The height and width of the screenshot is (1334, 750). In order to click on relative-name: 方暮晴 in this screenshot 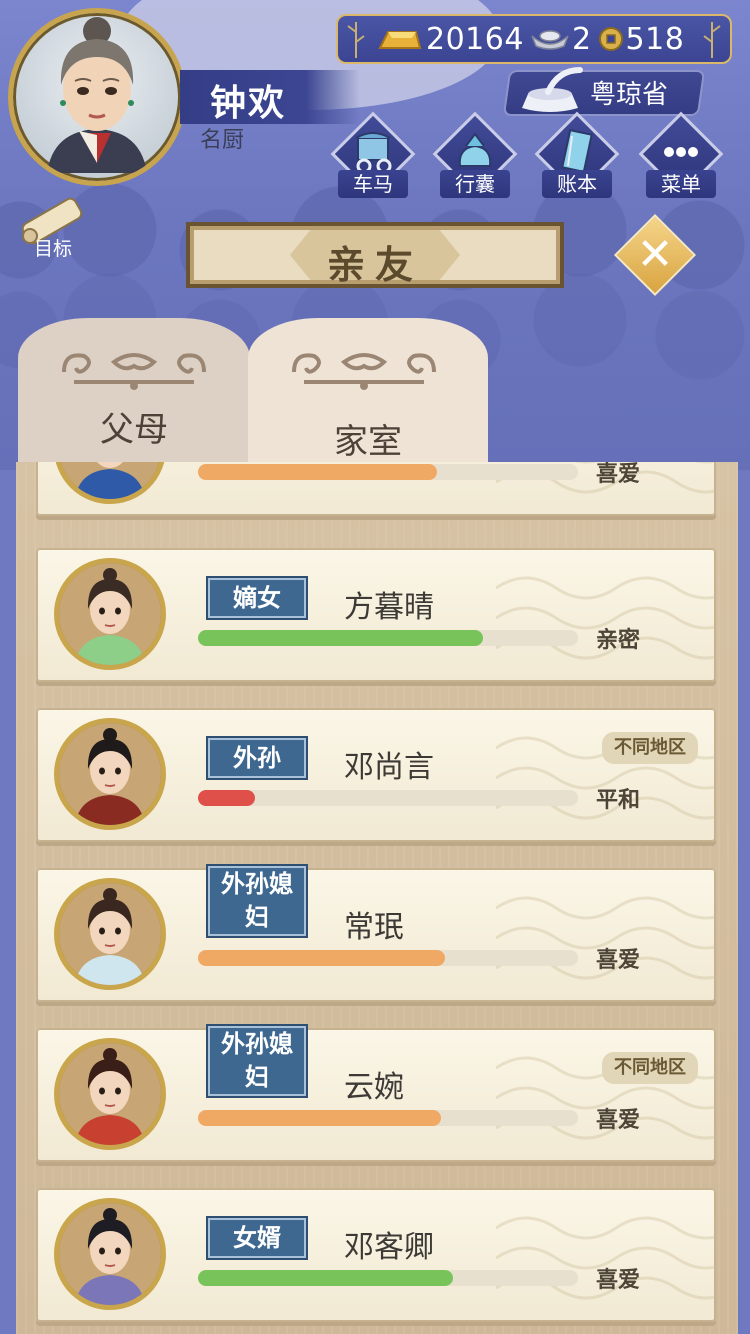, I will do `click(389, 607)`.